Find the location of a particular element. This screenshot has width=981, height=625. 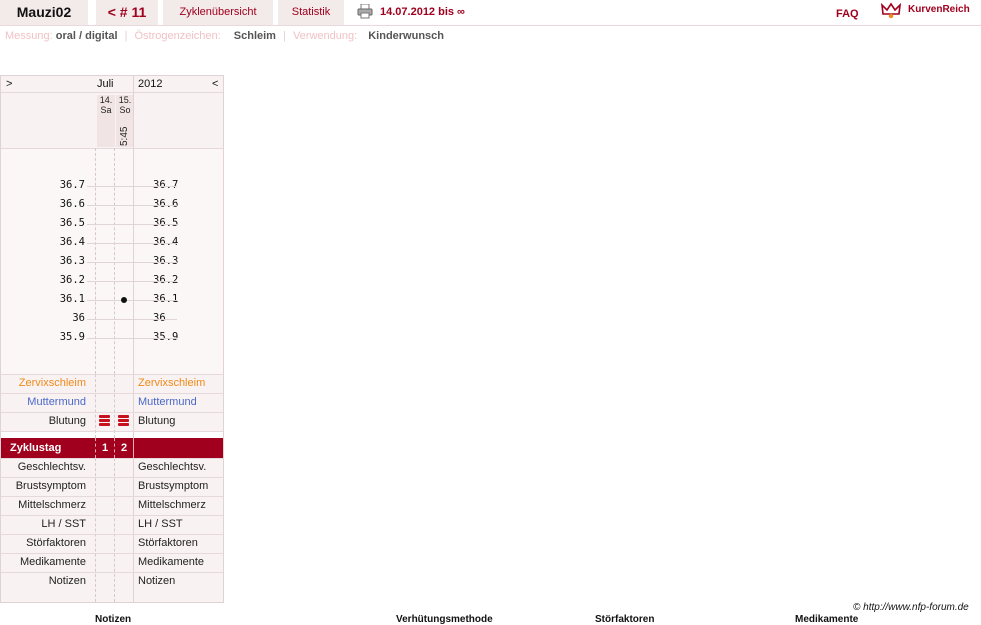

month-label: Juli is located at coordinates (105, 84).